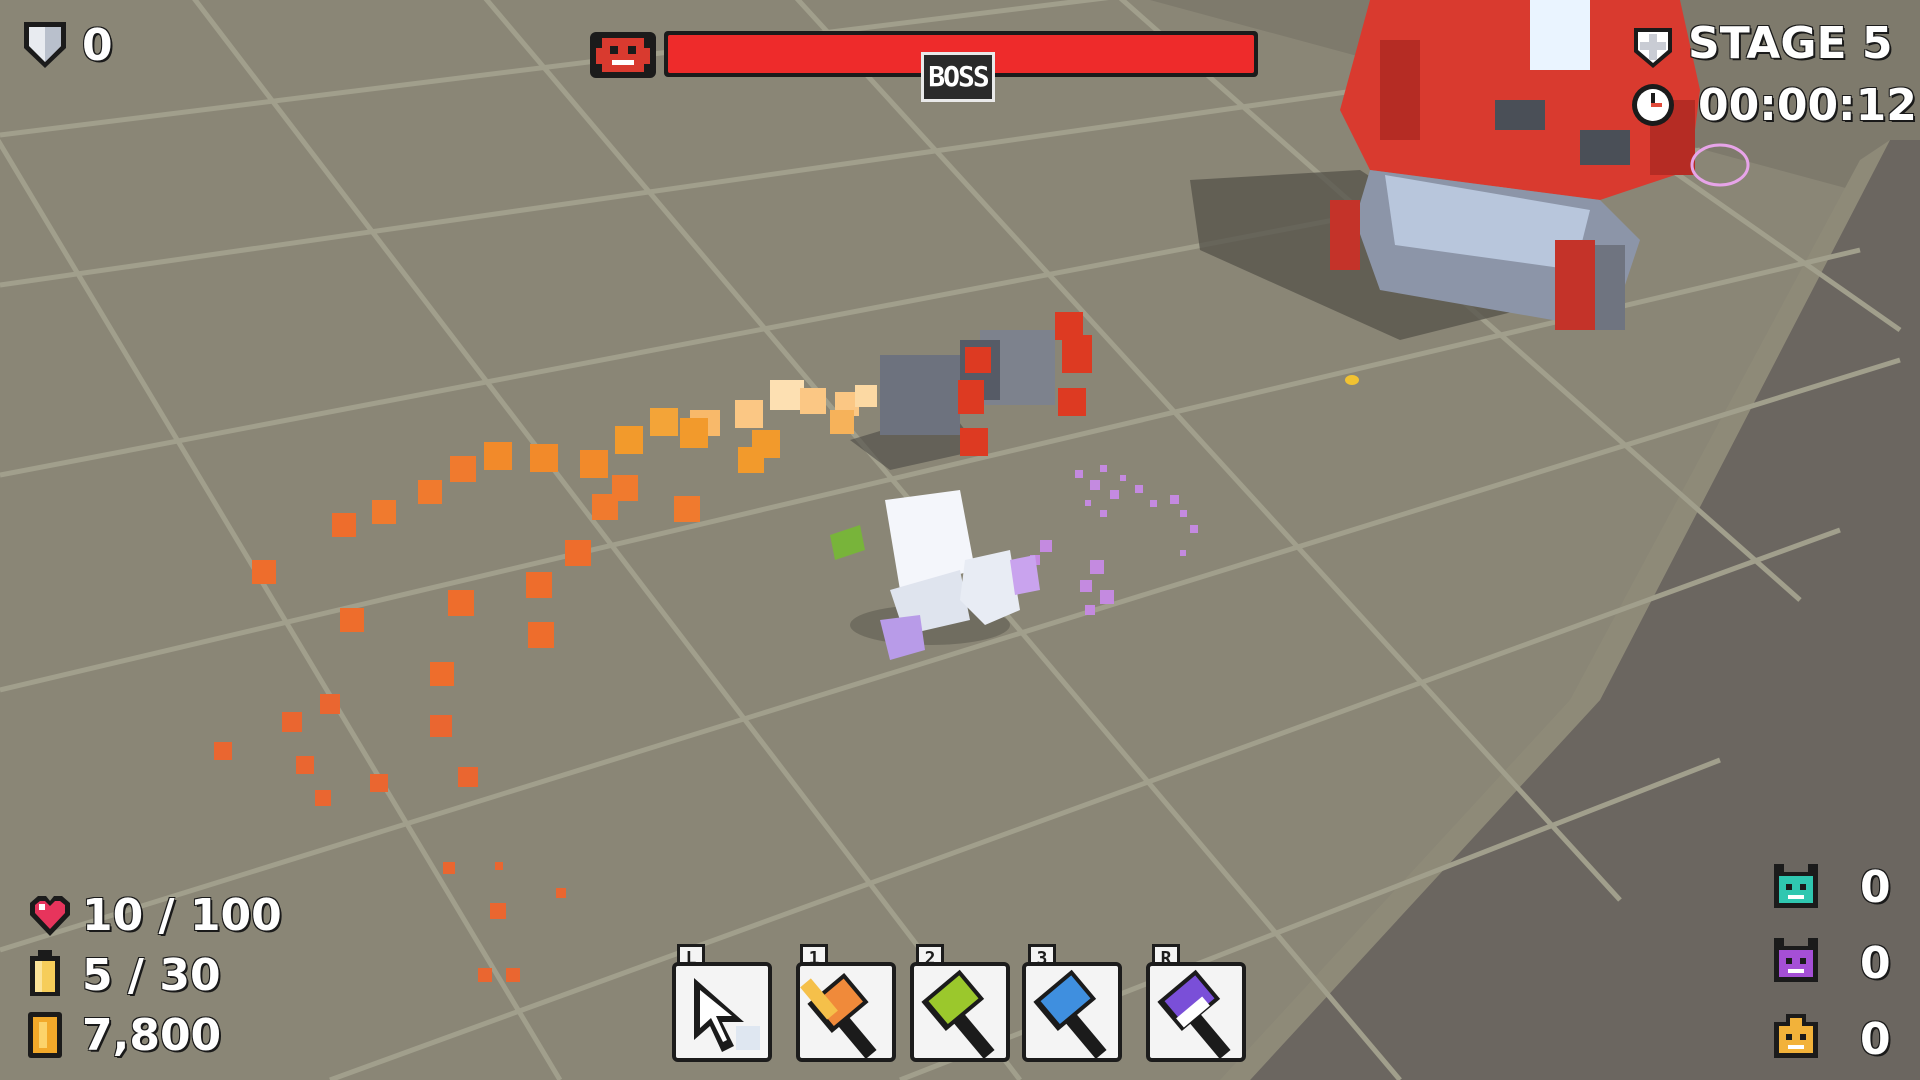 The image size is (1920, 1080). Describe the element at coordinates (1875, 963) in the screenshot. I see `purple-count: 0` at that location.